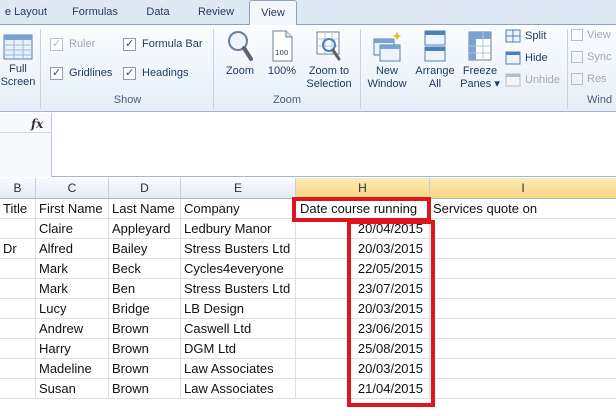 The image size is (616, 416). Describe the element at coordinates (525, 36) in the screenshot. I see `split-button: Split` at that location.